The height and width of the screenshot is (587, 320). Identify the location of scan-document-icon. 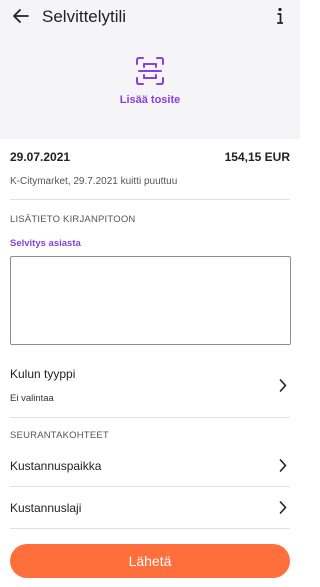
(150, 71).